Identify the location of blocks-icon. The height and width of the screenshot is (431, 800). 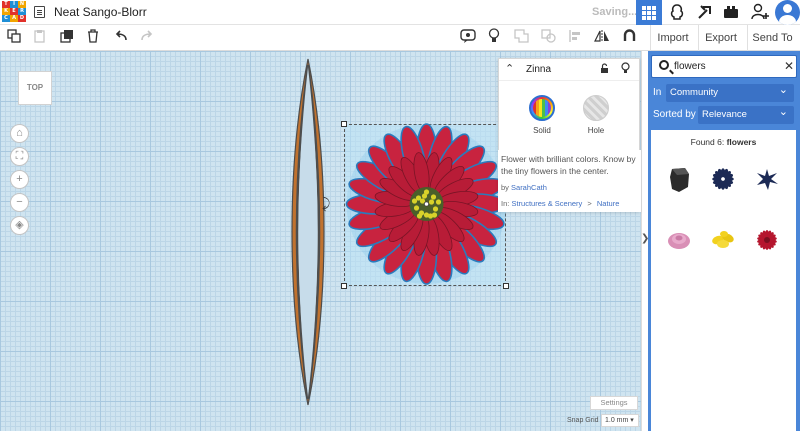
(677, 12).